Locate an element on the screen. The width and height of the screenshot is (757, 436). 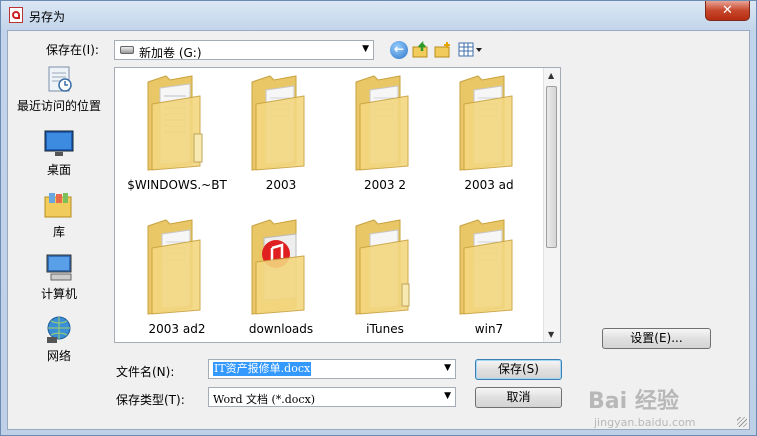
place-recent: 最近访问的位置 is located at coordinates (59, 89).